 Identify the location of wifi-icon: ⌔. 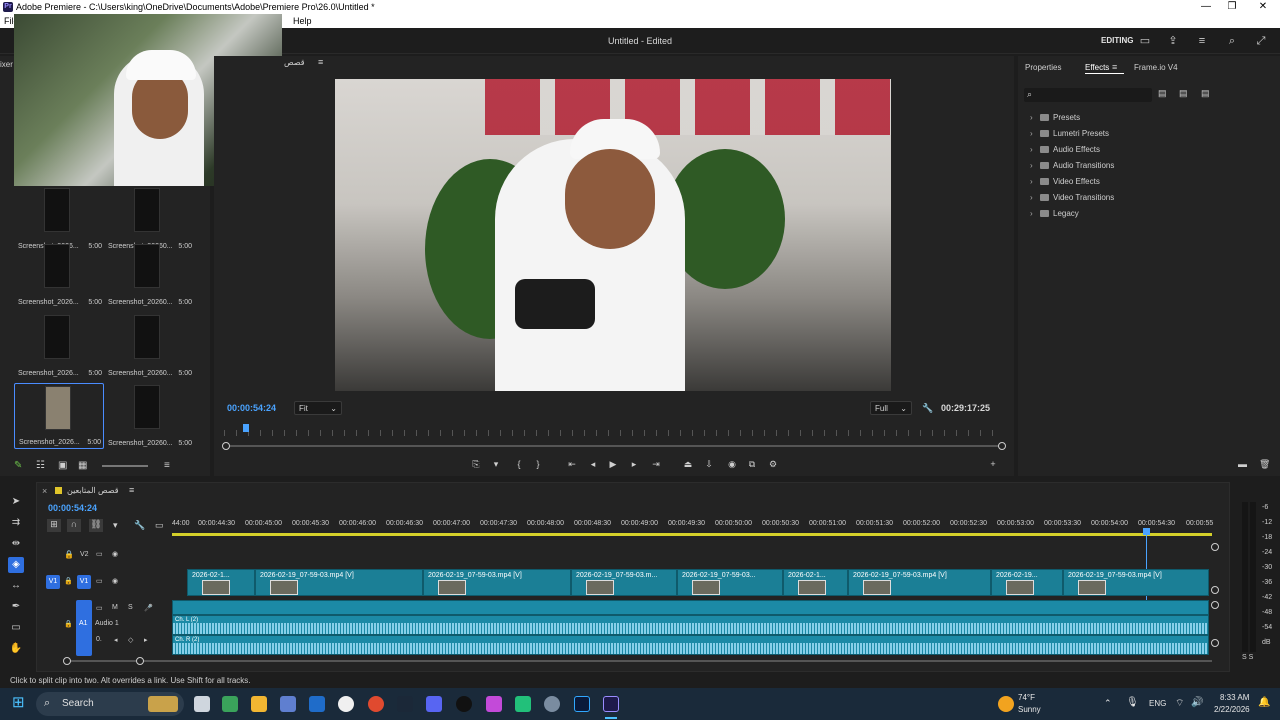
(1179, 703).